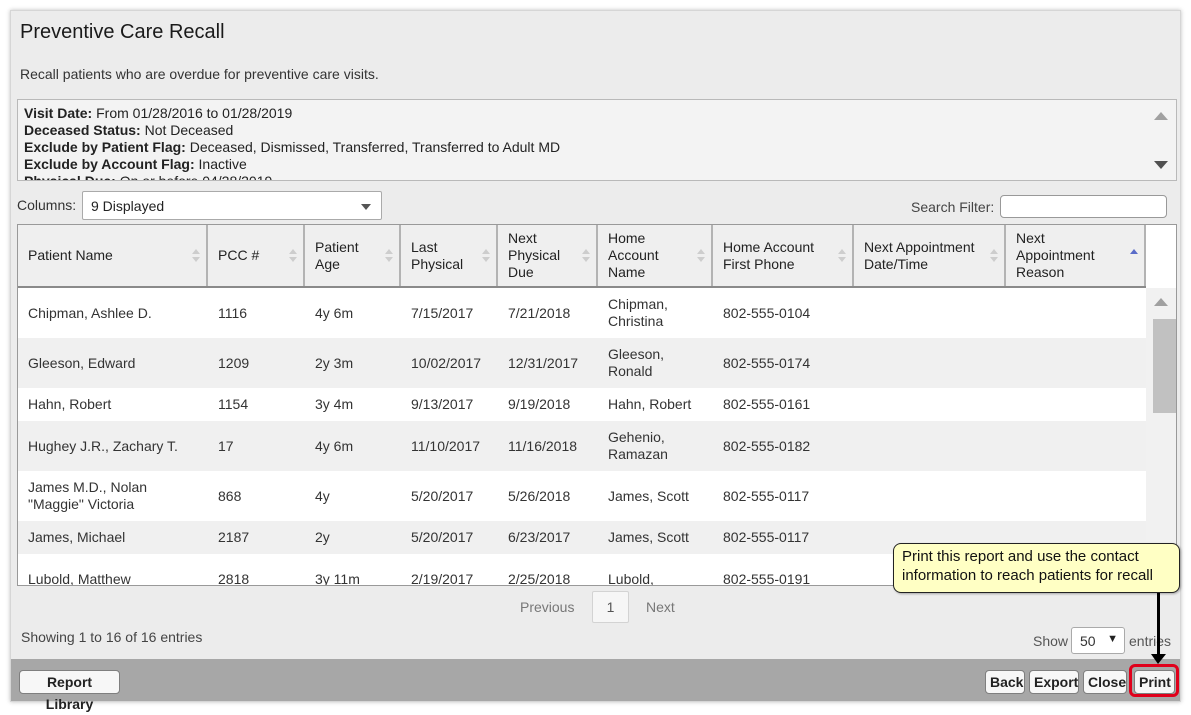 The image size is (1191, 715). What do you see at coordinates (58, 113) in the screenshot?
I see `criteria-label: Visit Date:` at bounding box center [58, 113].